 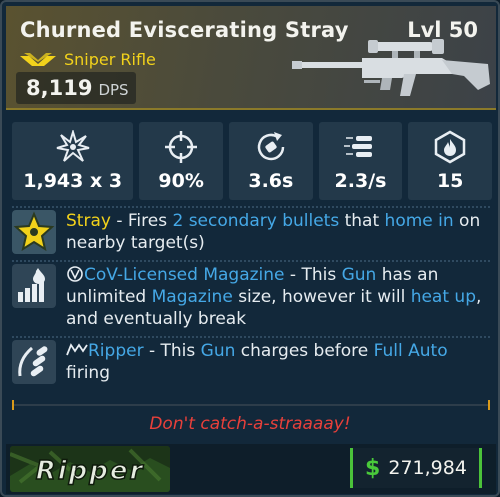 I want to click on ripper-perk-icon, so click(x=34, y=362).